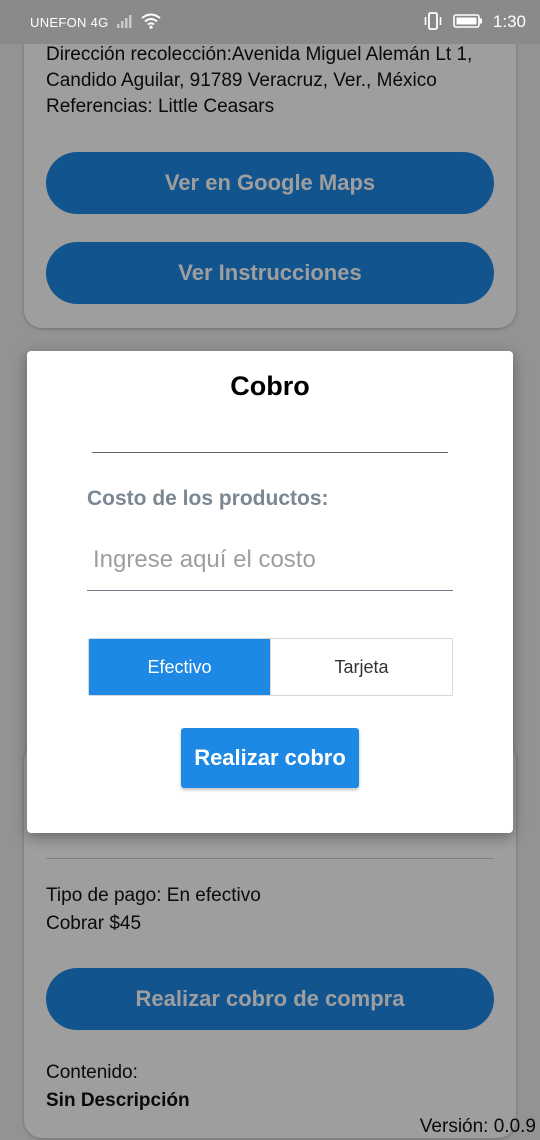 The width and height of the screenshot is (540, 1140). Describe the element at coordinates (270, 560) in the screenshot. I see `cost-input` at that location.